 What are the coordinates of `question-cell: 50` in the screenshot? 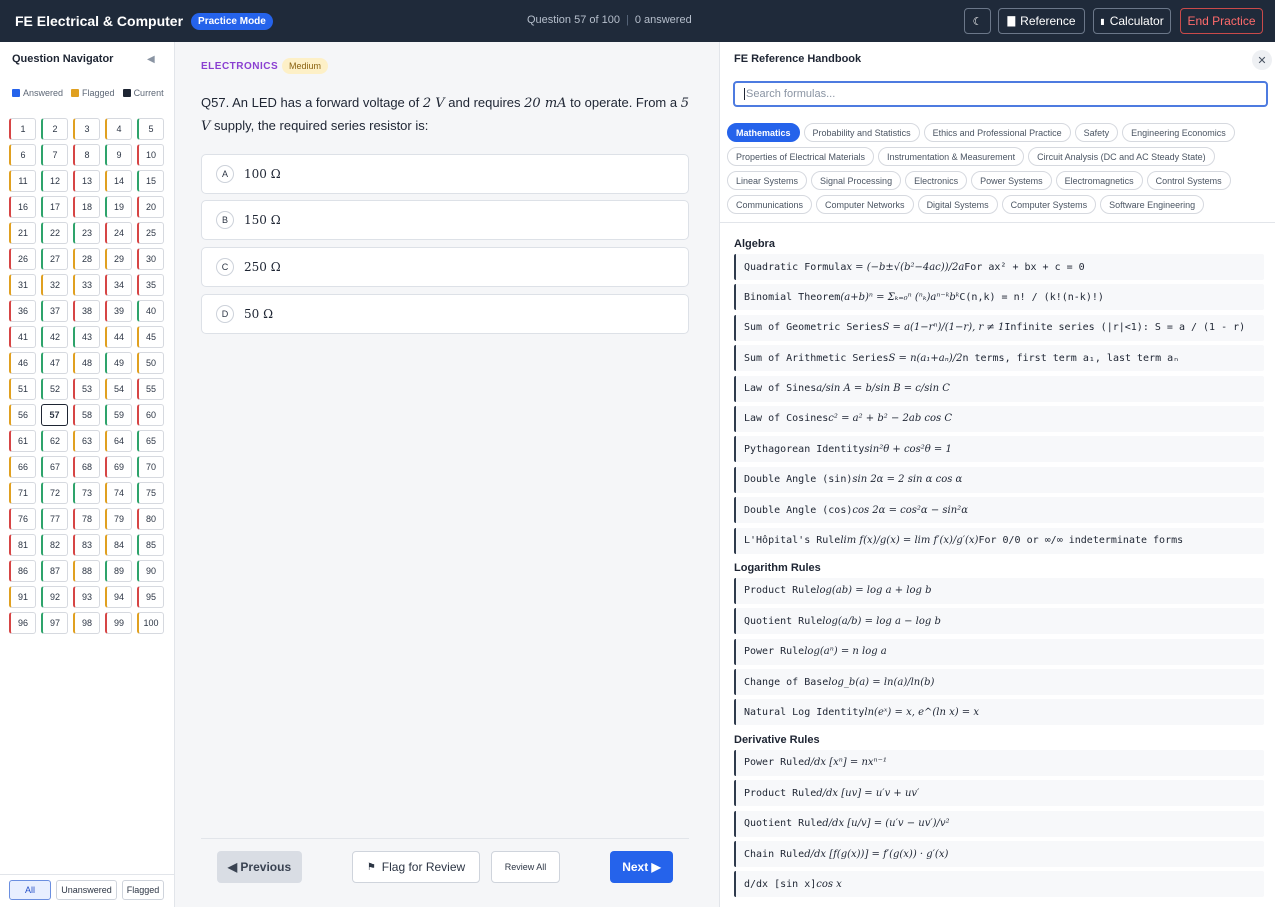 It's located at (150, 363).